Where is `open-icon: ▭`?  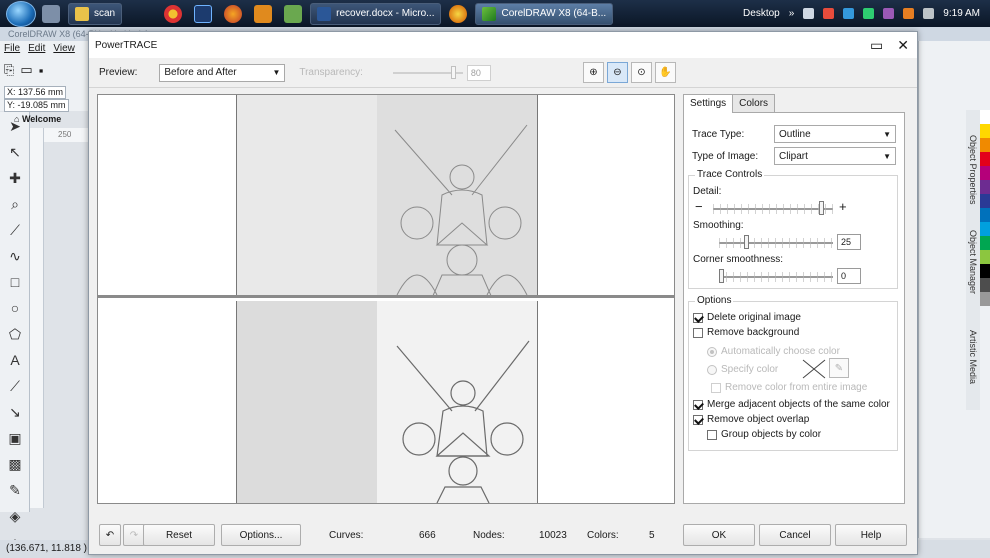
open-icon: ▭ is located at coordinates (26, 70).